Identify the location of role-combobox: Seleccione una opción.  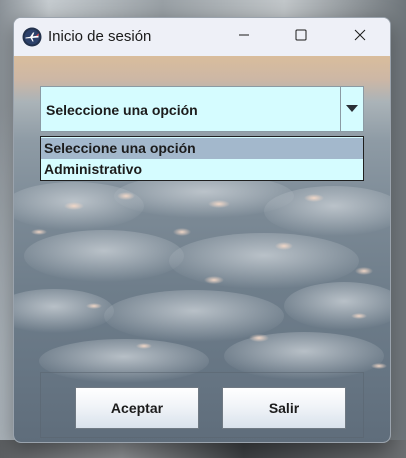
(202, 109).